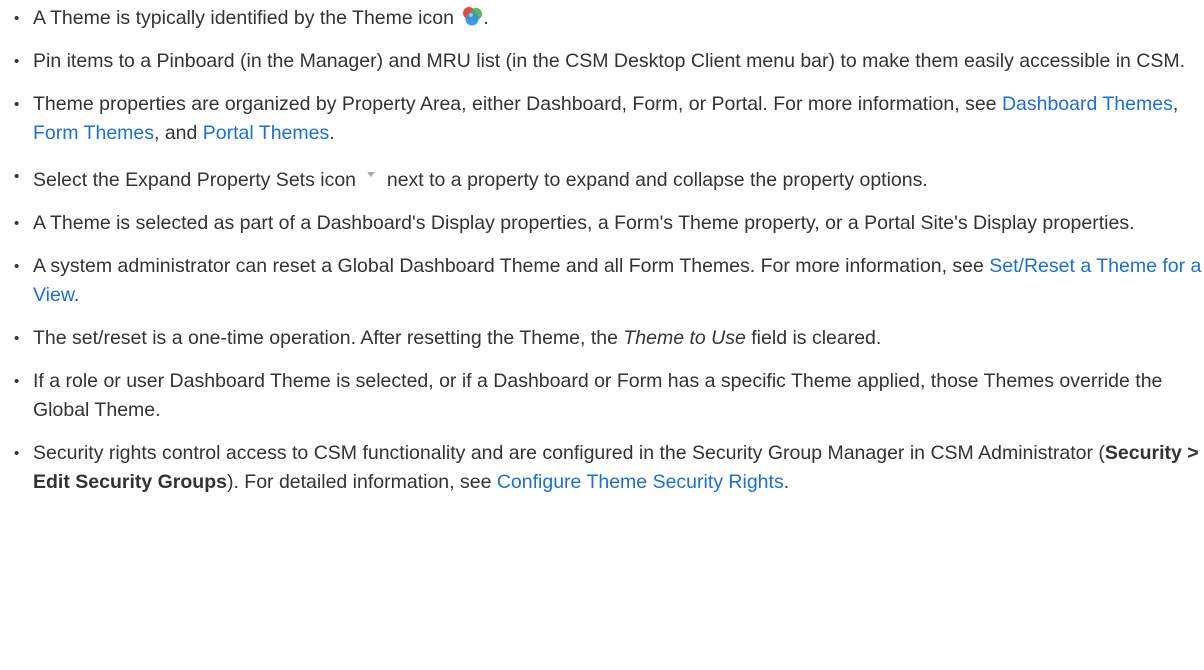 Image resolution: width=1204 pixels, height=670 pixels. I want to click on form-themes-link: Form Themes, so click(93, 133).